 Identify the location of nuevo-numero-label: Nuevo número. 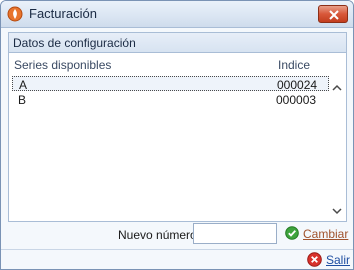
(157, 235).